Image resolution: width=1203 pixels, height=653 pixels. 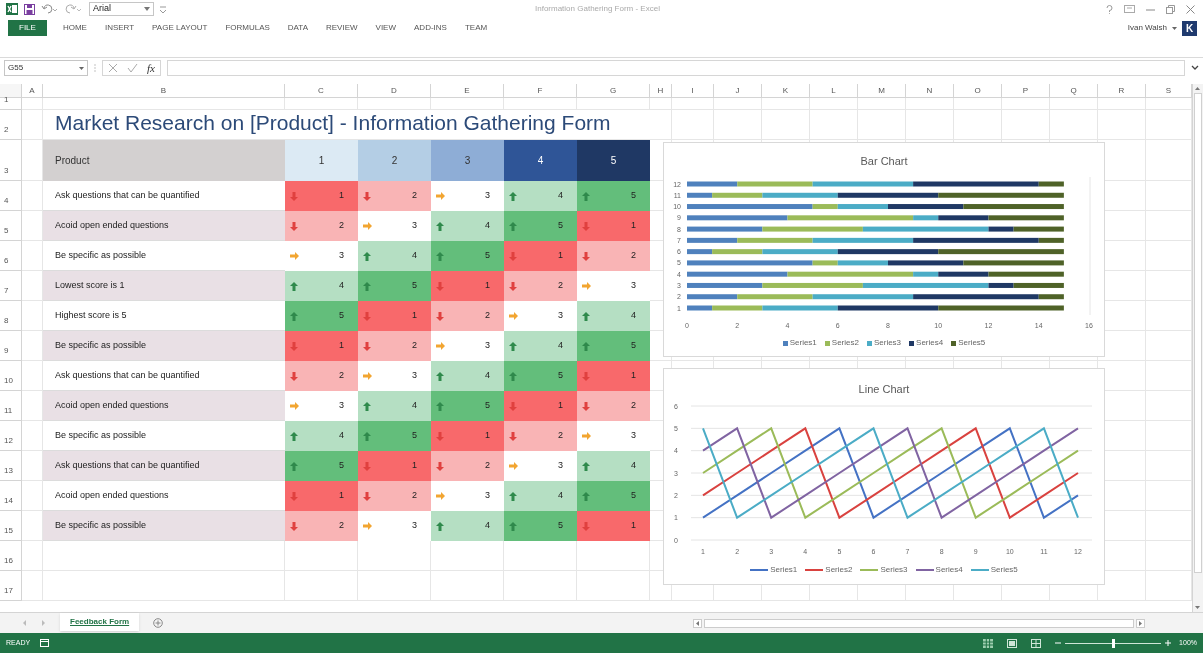 What do you see at coordinates (613, 91) in the screenshot?
I see `column-header: G` at bounding box center [613, 91].